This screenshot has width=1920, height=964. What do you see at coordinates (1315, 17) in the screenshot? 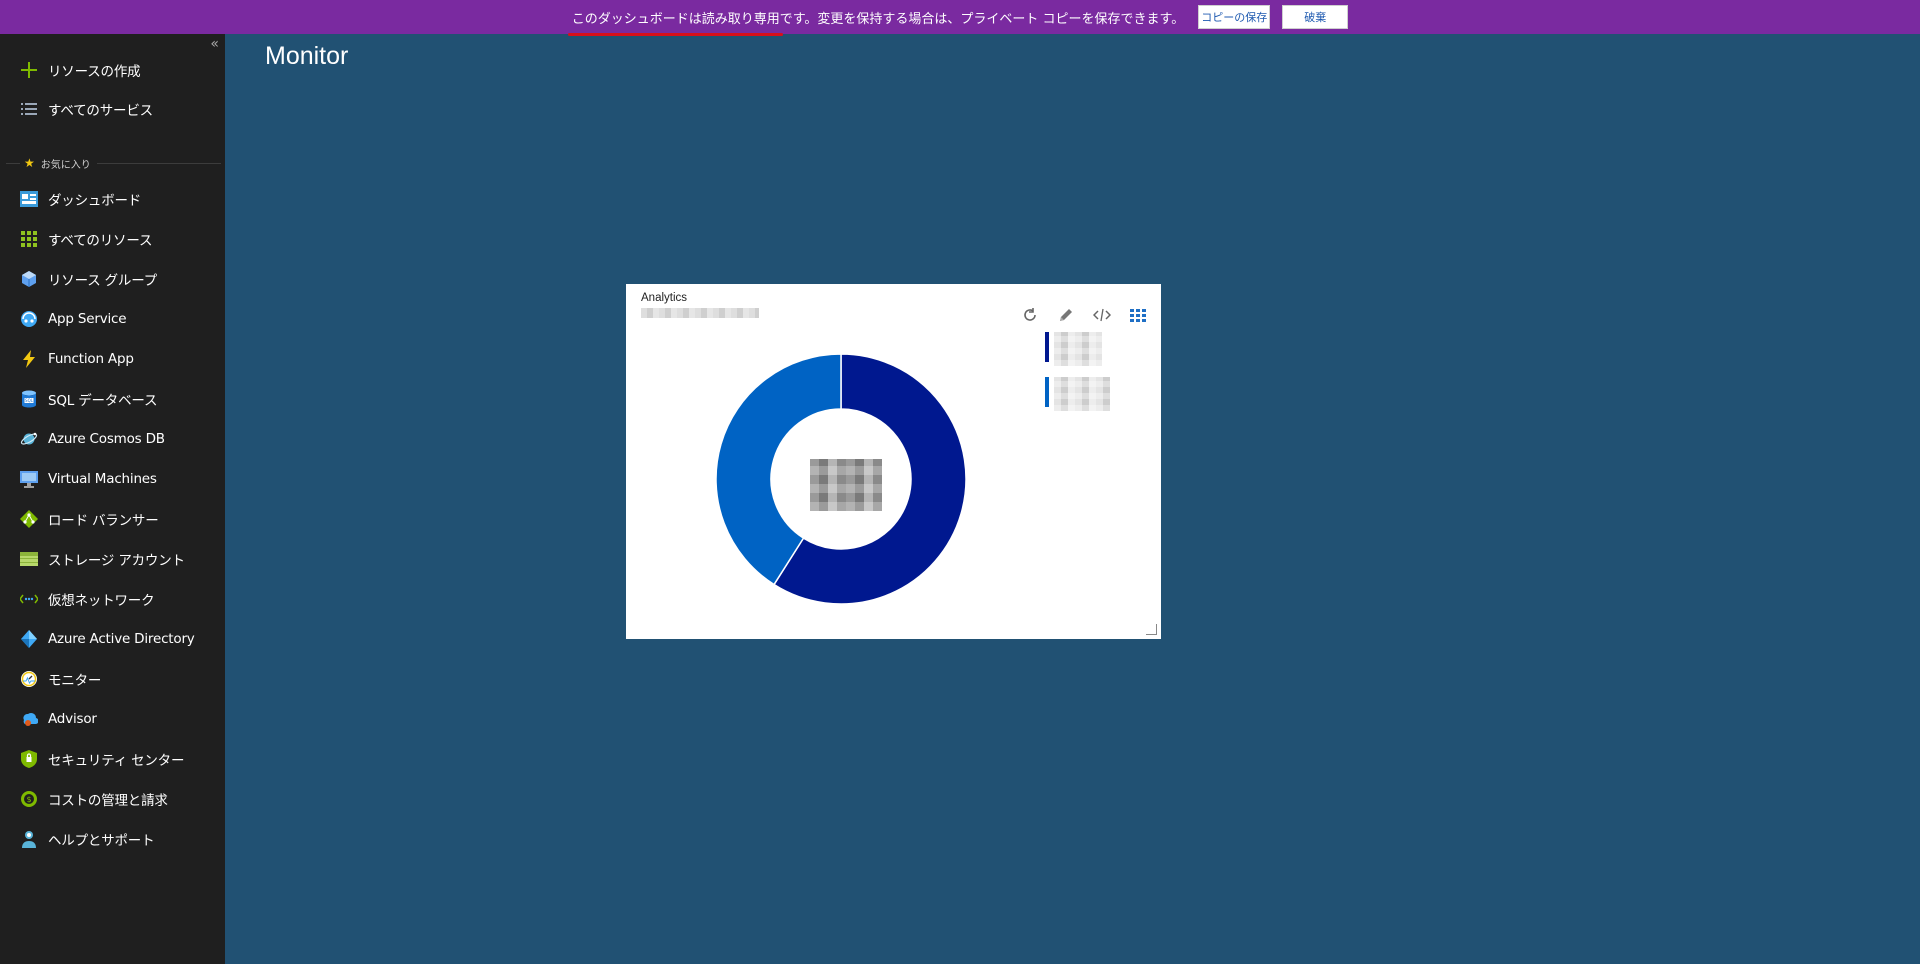
I see `discard-button: 破棄` at bounding box center [1315, 17].